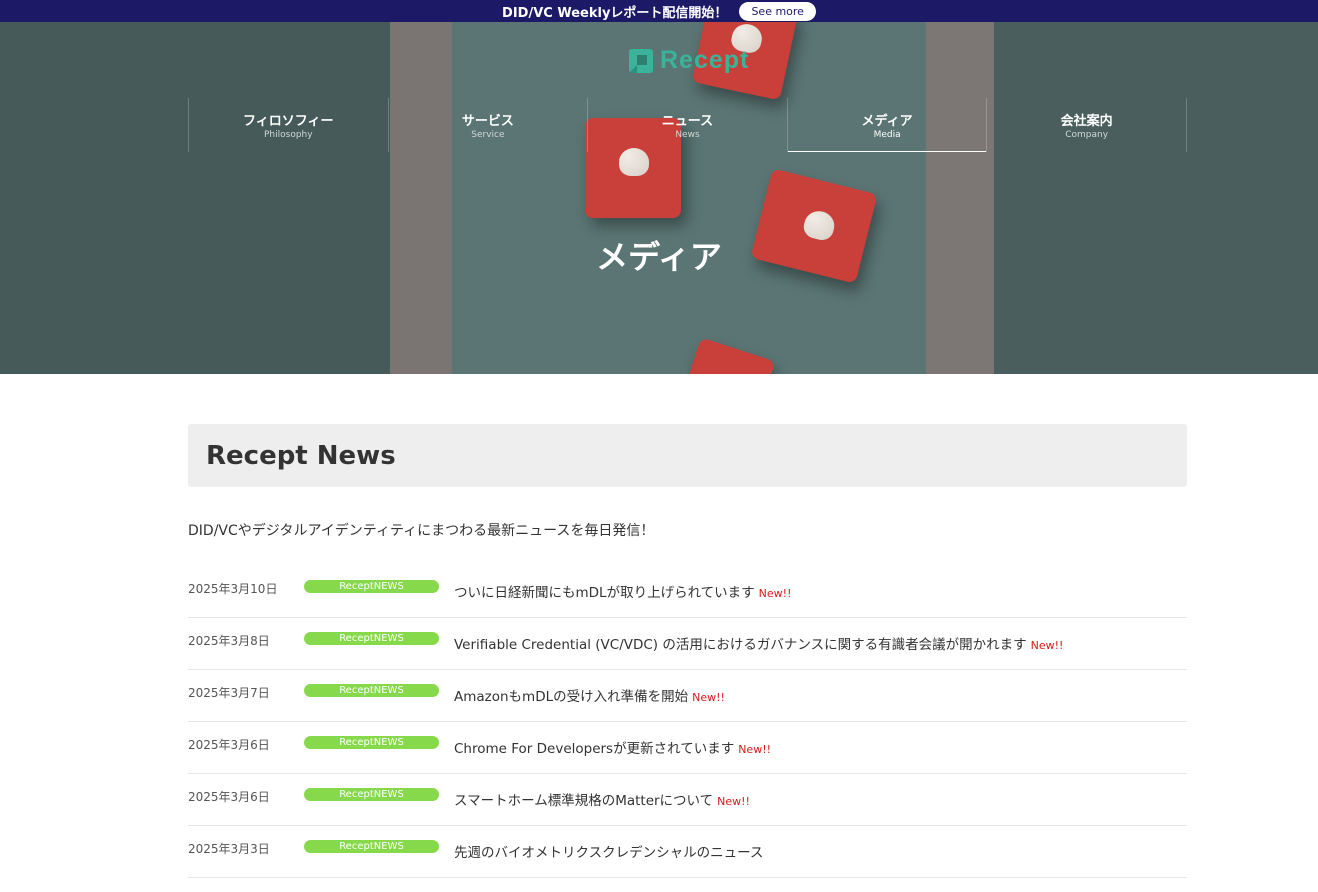 The width and height of the screenshot is (1318, 892). I want to click on news-title: 先週のバイオメトリクスクレデンシャルのニュース, so click(609, 853).